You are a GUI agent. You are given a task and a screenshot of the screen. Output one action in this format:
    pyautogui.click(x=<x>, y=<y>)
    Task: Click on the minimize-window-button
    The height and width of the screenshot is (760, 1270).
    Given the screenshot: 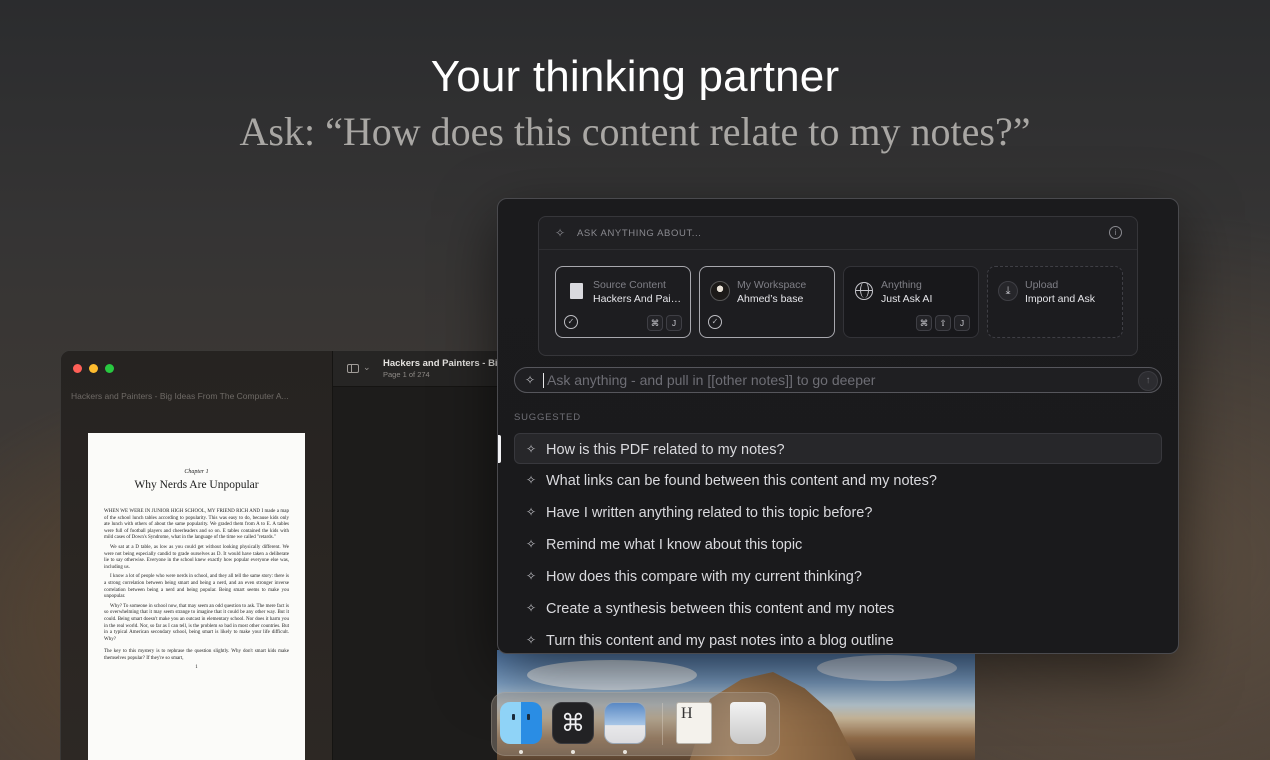 What is the action you would take?
    pyautogui.click(x=93, y=368)
    